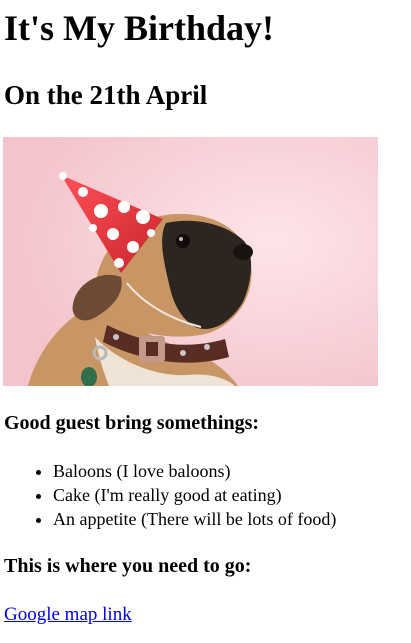  What do you see at coordinates (243, 252) in the screenshot?
I see `dog-nose` at bounding box center [243, 252].